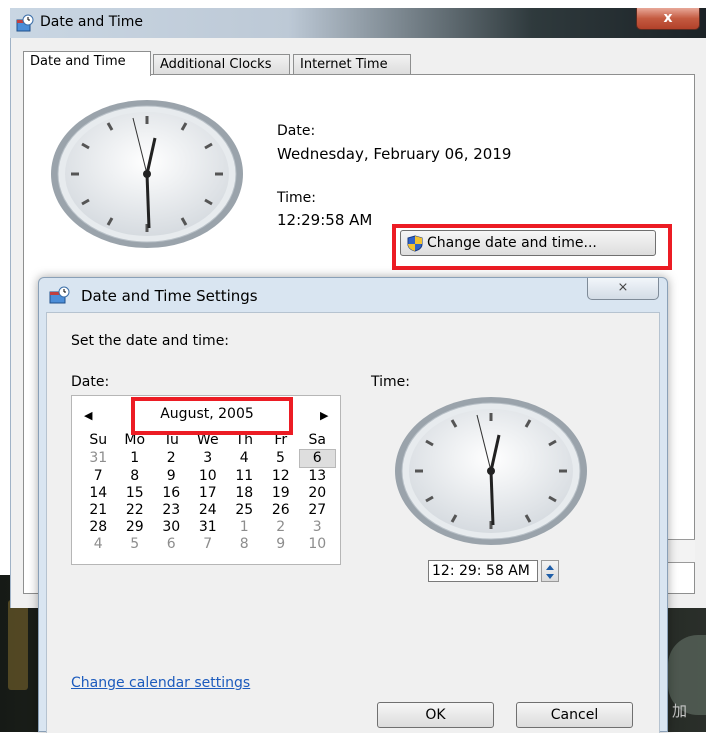 The height and width of the screenshot is (733, 706). Describe the element at coordinates (296, 131) in the screenshot. I see `date-label: Date:` at that location.